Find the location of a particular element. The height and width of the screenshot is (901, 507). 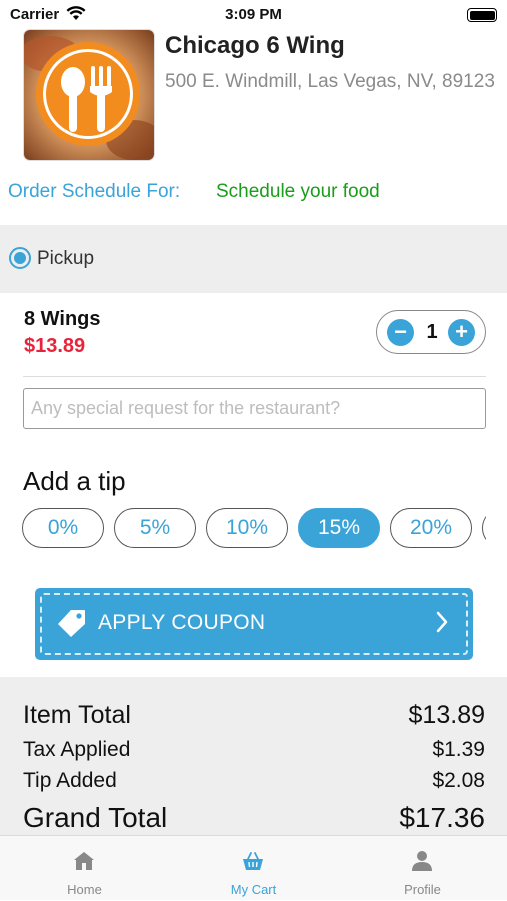

tip-added-value: $2.08 is located at coordinates (458, 780).